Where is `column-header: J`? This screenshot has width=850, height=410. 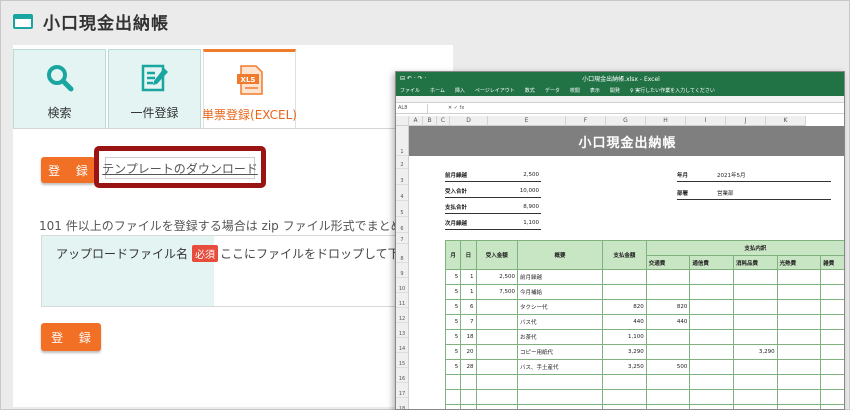 column-header: J is located at coordinates (746, 121).